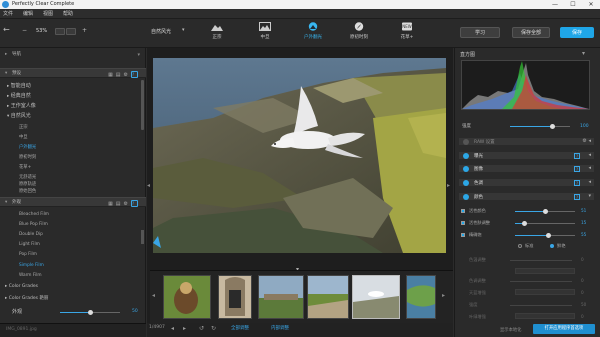  Describe the element at coordinates (591, 4) in the screenshot. I see `close-icon: ✕` at that location.